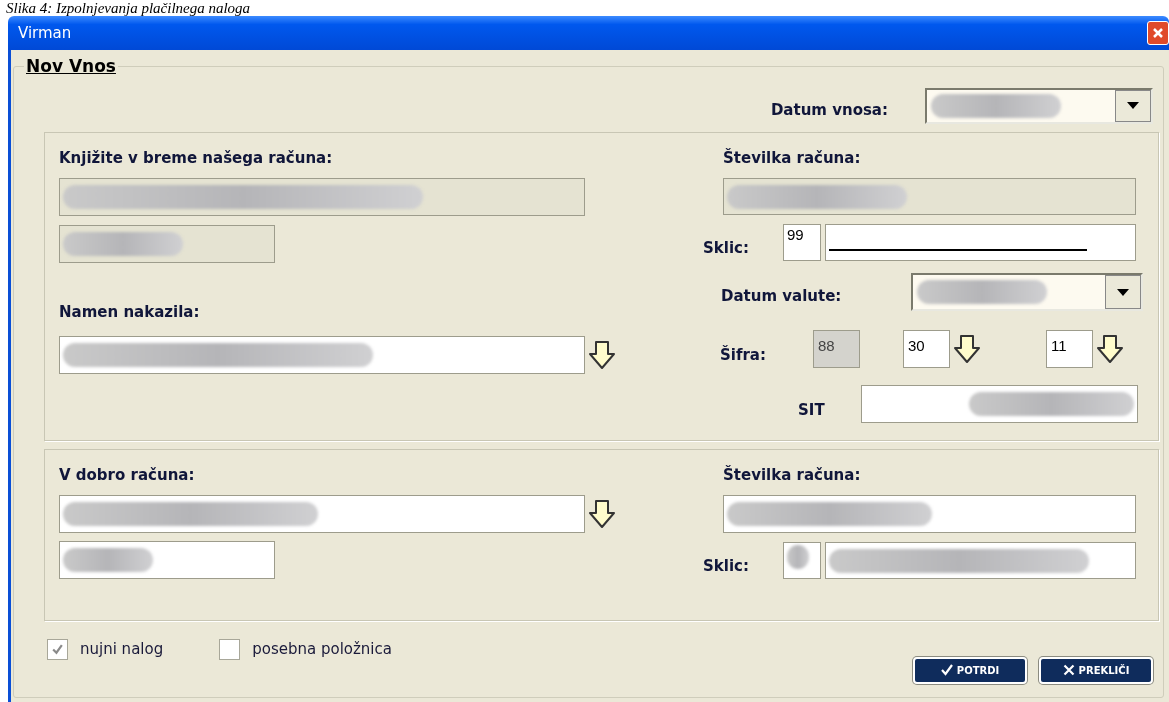 The height and width of the screenshot is (702, 1169). Describe the element at coordinates (71, 66) in the screenshot. I see `group-title: Nov Vnos` at that location.